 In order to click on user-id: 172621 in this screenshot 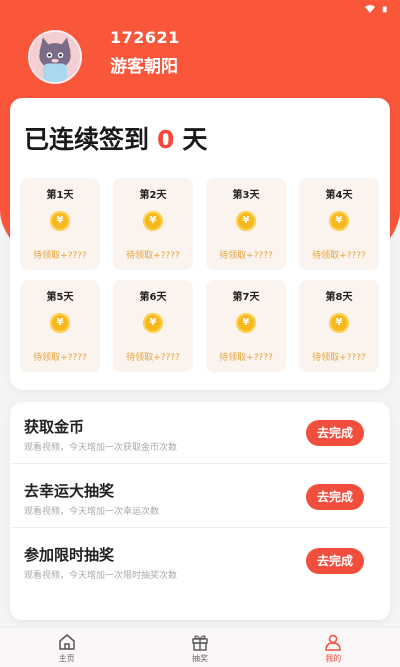, I will do `click(145, 37)`.